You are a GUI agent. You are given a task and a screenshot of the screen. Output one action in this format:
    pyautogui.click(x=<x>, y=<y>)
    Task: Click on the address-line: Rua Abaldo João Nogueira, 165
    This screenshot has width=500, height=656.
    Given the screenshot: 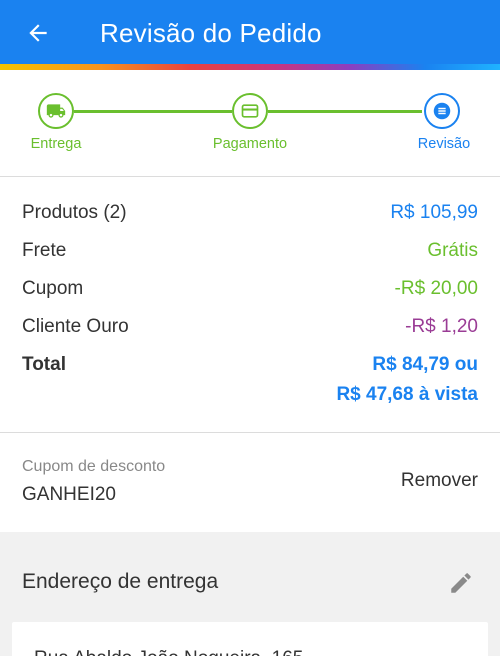 What is the action you would take?
    pyautogui.click(x=168, y=652)
    